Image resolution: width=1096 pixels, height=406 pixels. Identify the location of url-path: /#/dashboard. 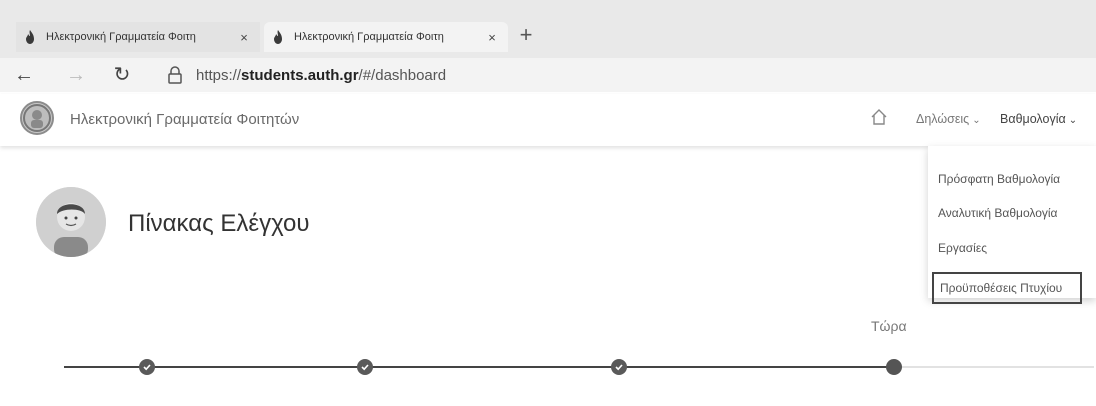
(402, 75).